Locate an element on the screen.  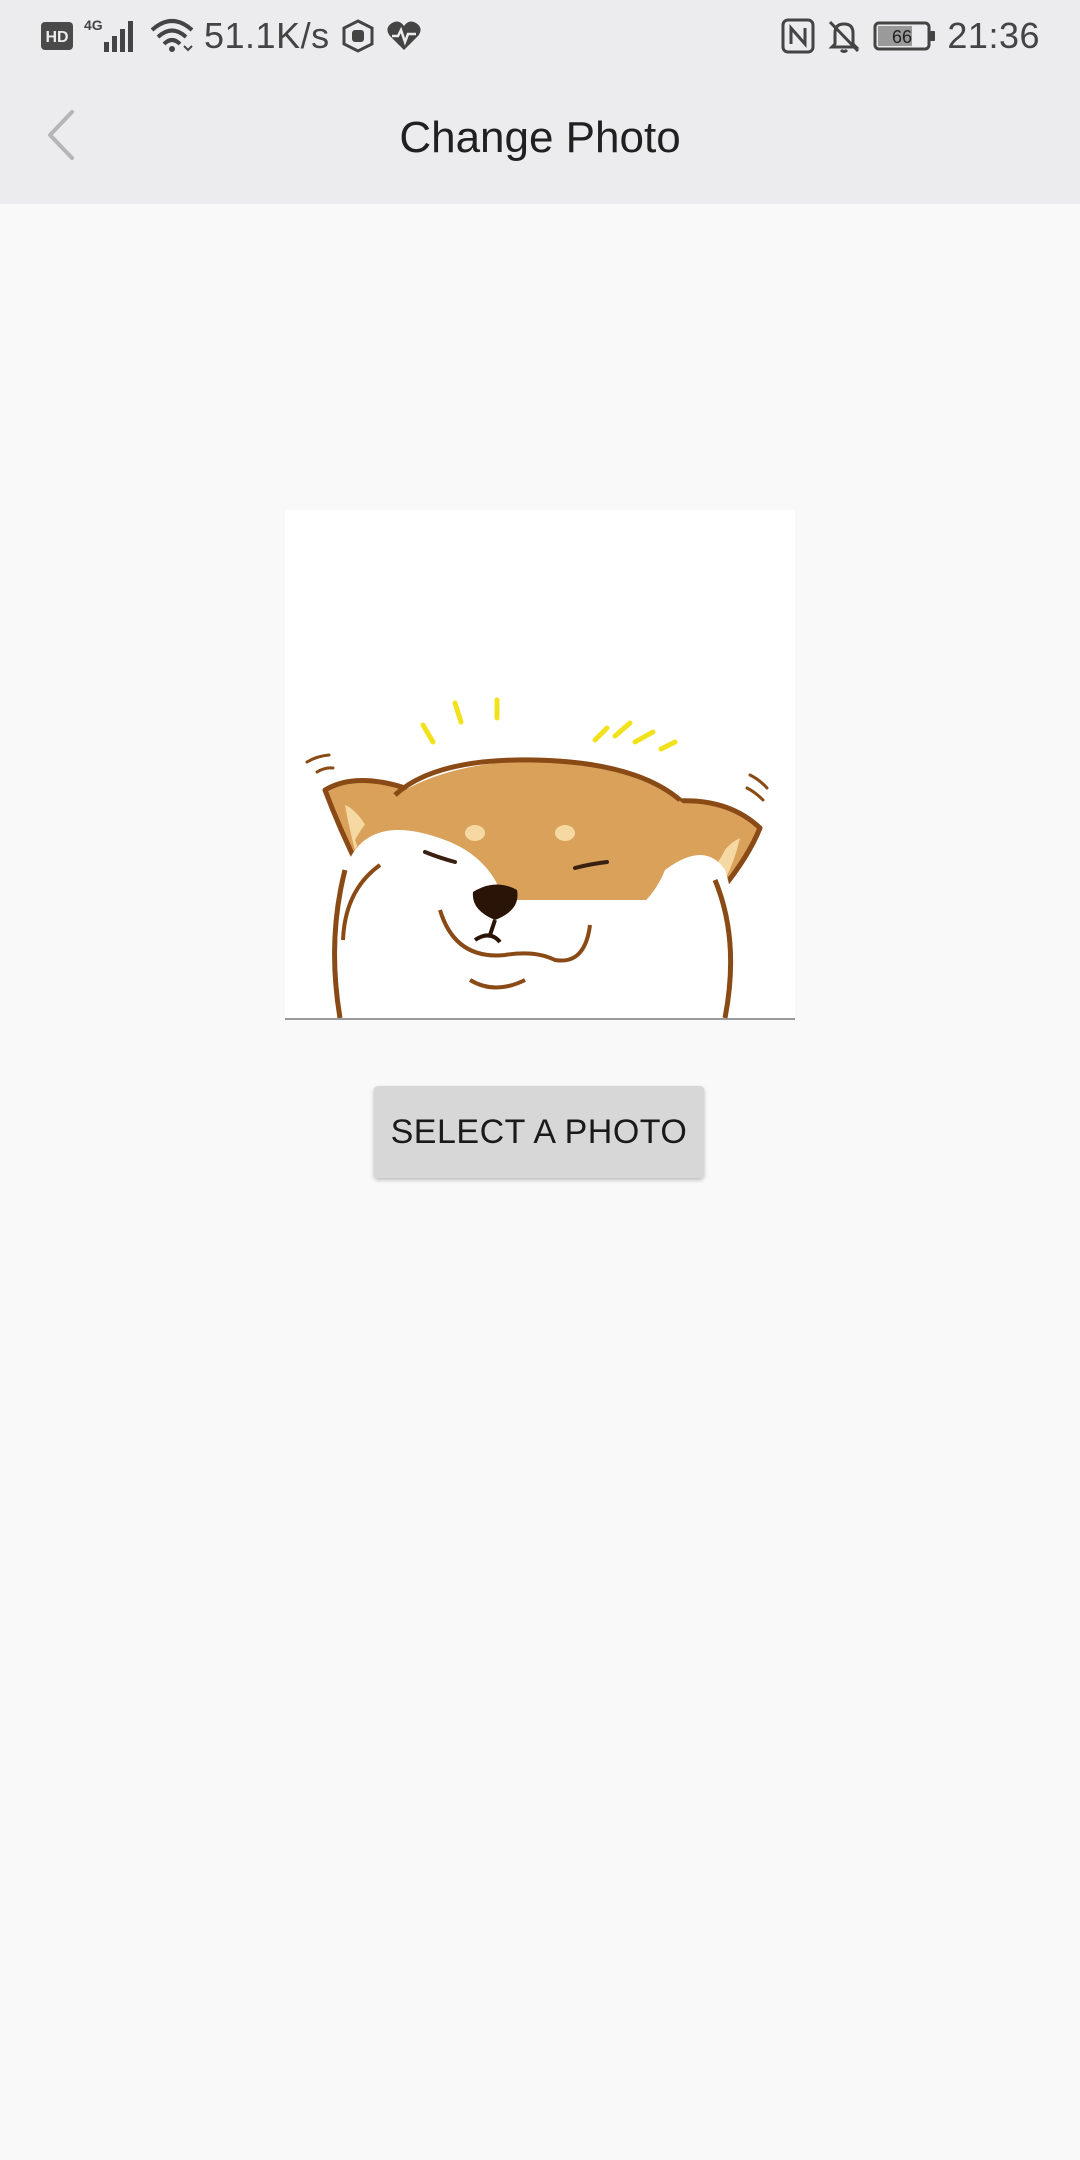
signal-4g-icon: 4G is located at coordinates (112, 36).